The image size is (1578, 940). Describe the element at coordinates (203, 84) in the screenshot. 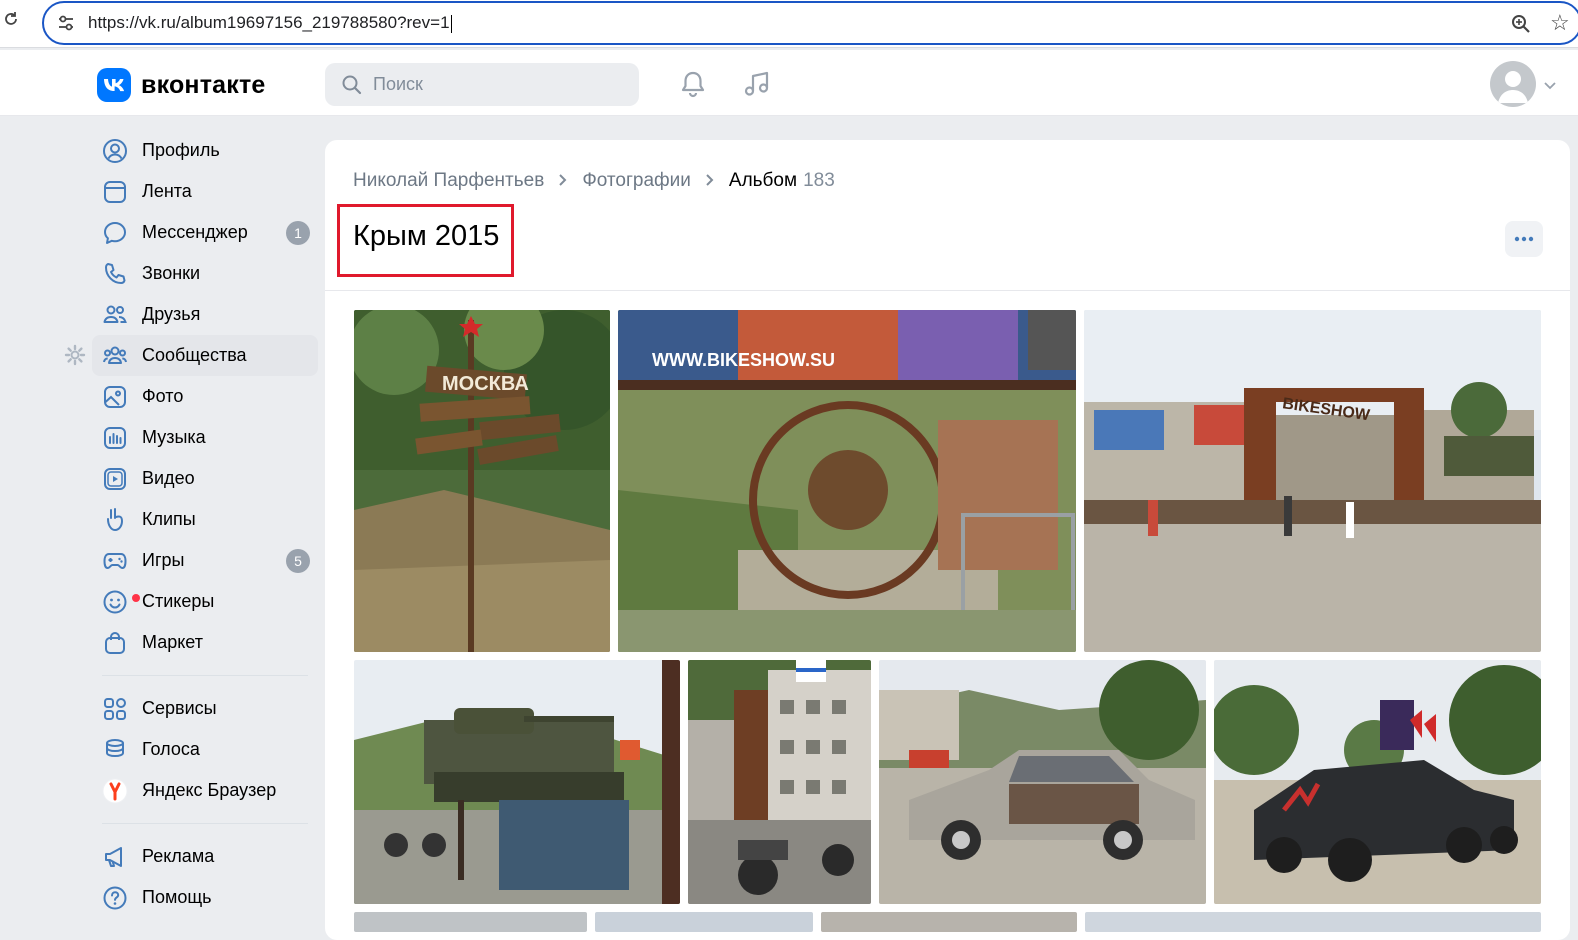

I see `vk-logo-text: вконтакте` at that location.